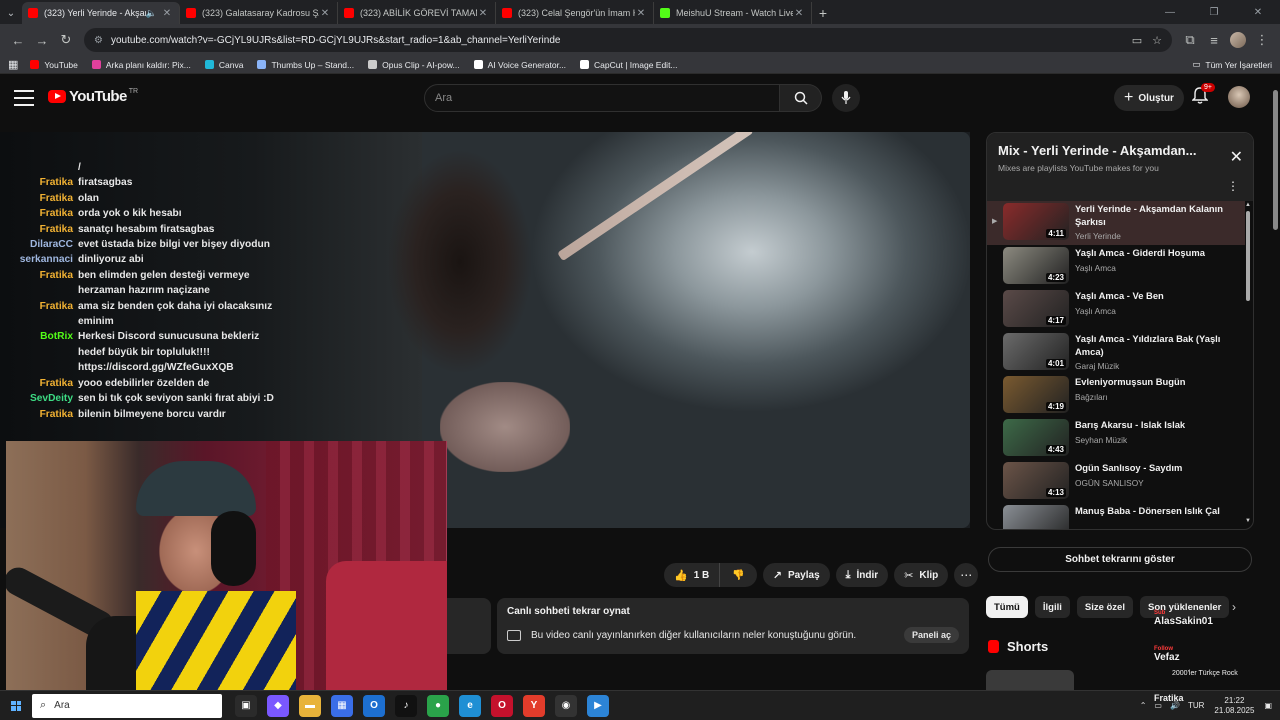 This screenshot has height=720, width=1280. What do you see at coordinates (1036, 351) in the screenshot?
I see `playlist-thumbnail: 4:01` at bounding box center [1036, 351].